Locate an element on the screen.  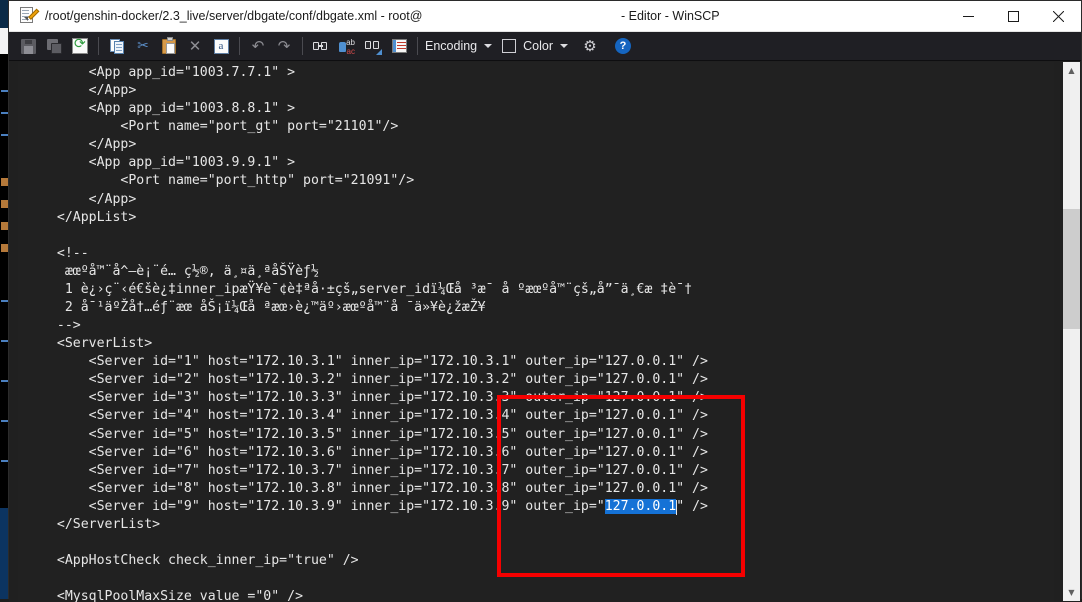
copy-icon is located at coordinates (117, 46).